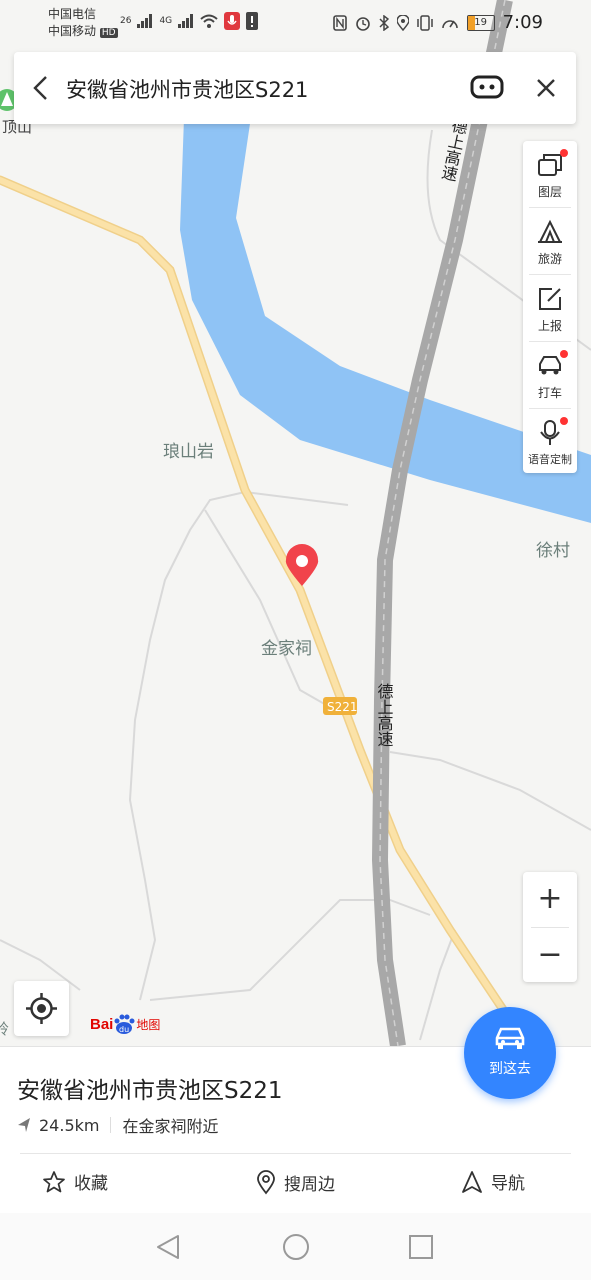 The height and width of the screenshot is (1280, 591). What do you see at coordinates (126, 21) in the screenshot?
I see `network-label-1: 26` at bounding box center [126, 21].